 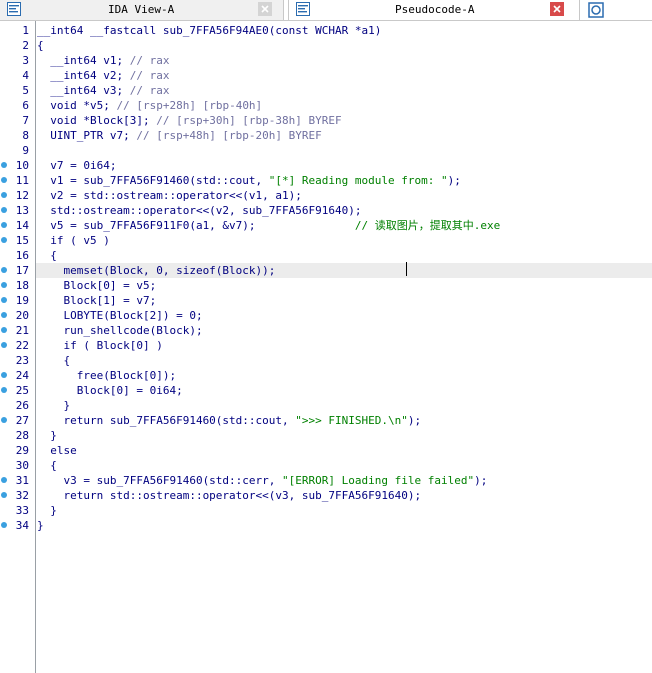 What do you see at coordinates (406, 269) in the screenshot?
I see `text-cursor` at bounding box center [406, 269].